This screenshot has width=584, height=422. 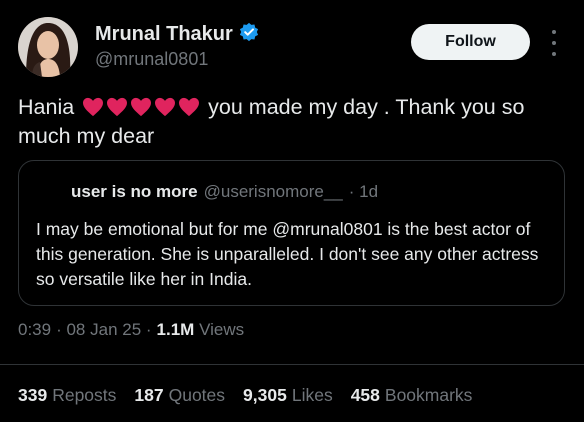 What do you see at coordinates (273, 192) in the screenshot?
I see `quoted-author-handle: @userisnomore__` at bounding box center [273, 192].